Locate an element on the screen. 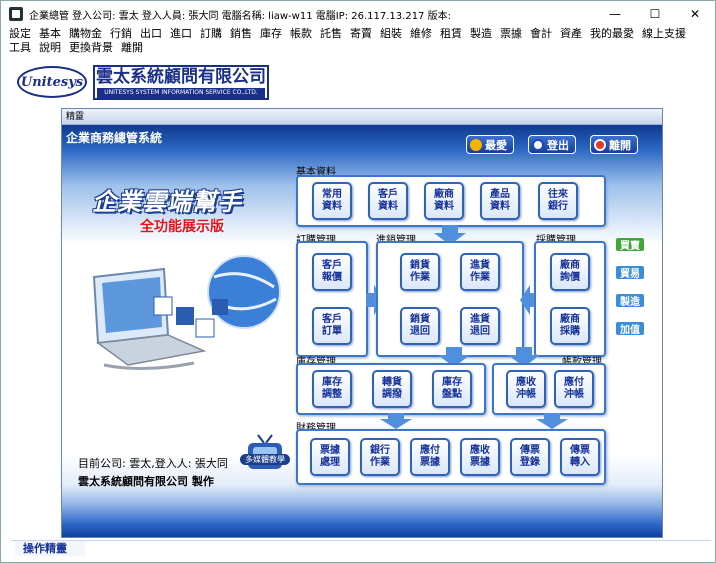  menu-item: 租賃 is located at coordinates (451, 34).